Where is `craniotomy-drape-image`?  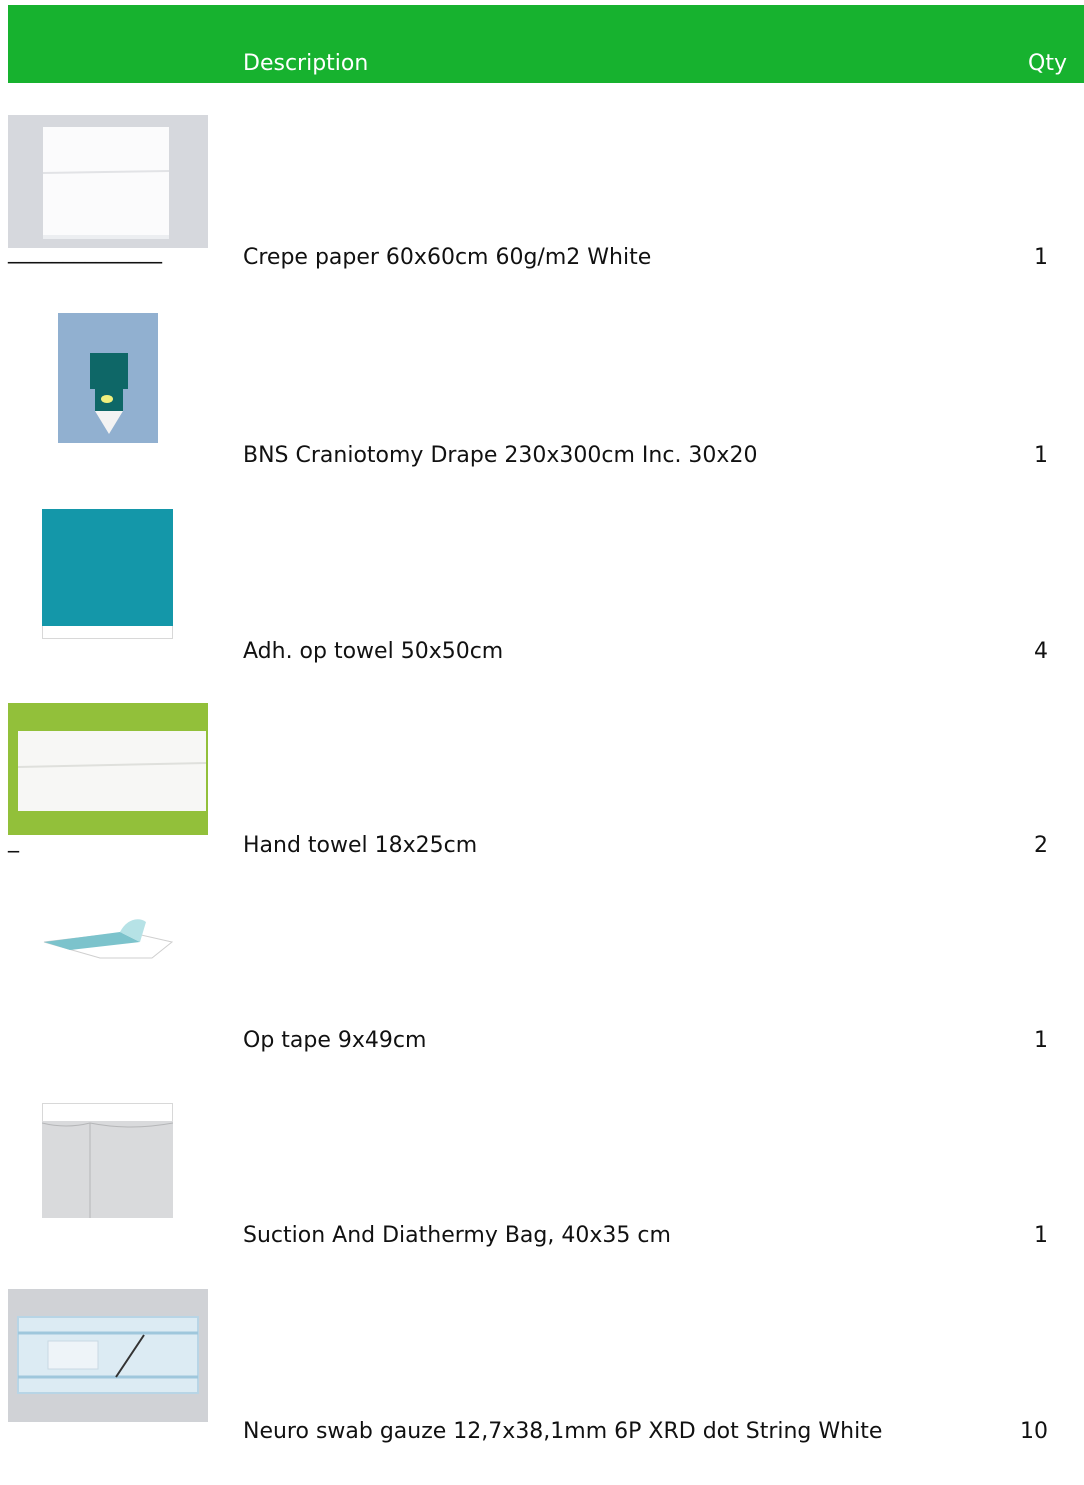
craniotomy-drape-image is located at coordinates (108, 378).